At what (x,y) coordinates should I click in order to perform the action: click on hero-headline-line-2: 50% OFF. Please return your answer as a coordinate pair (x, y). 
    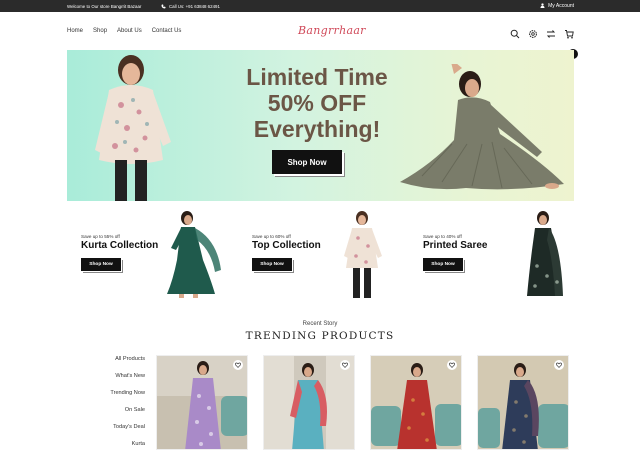
    Looking at the image, I should click on (317, 103).